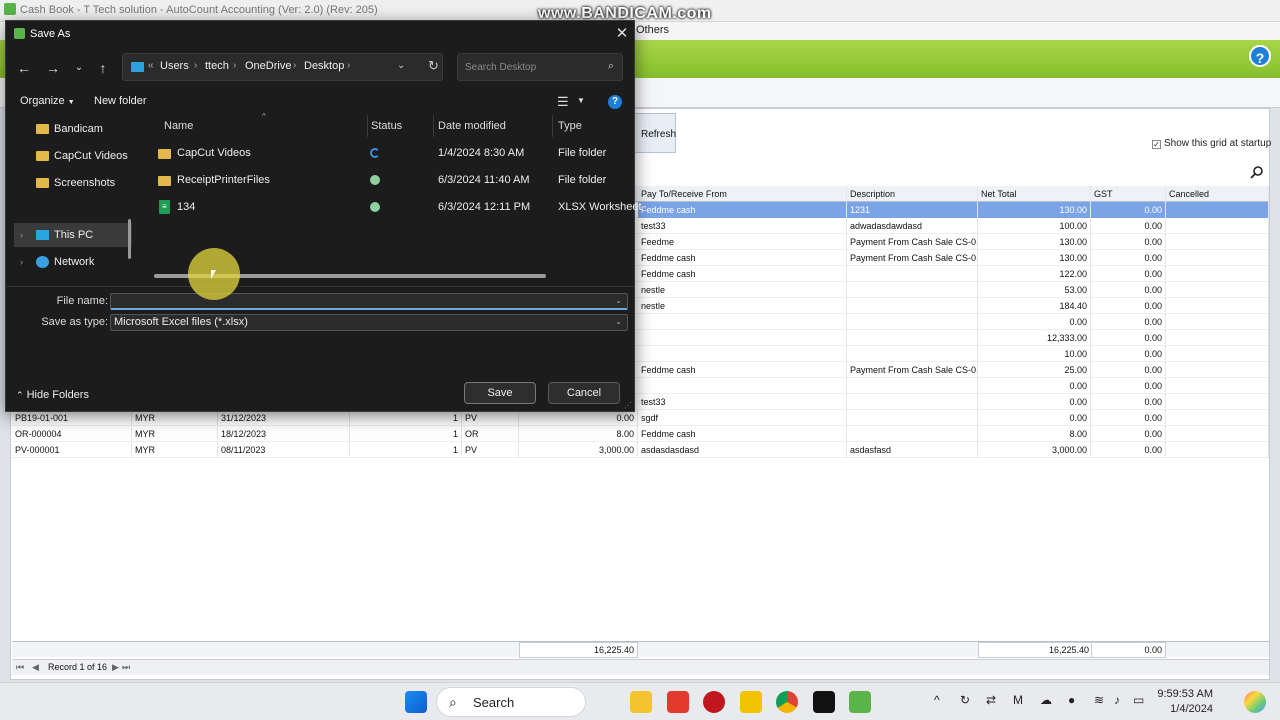 Image resolution: width=1280 pixels, height=720 pixels. Describe the element at coordinates (563, 102) in the screenshot. I see `view-options-icon: ☰` at that location.